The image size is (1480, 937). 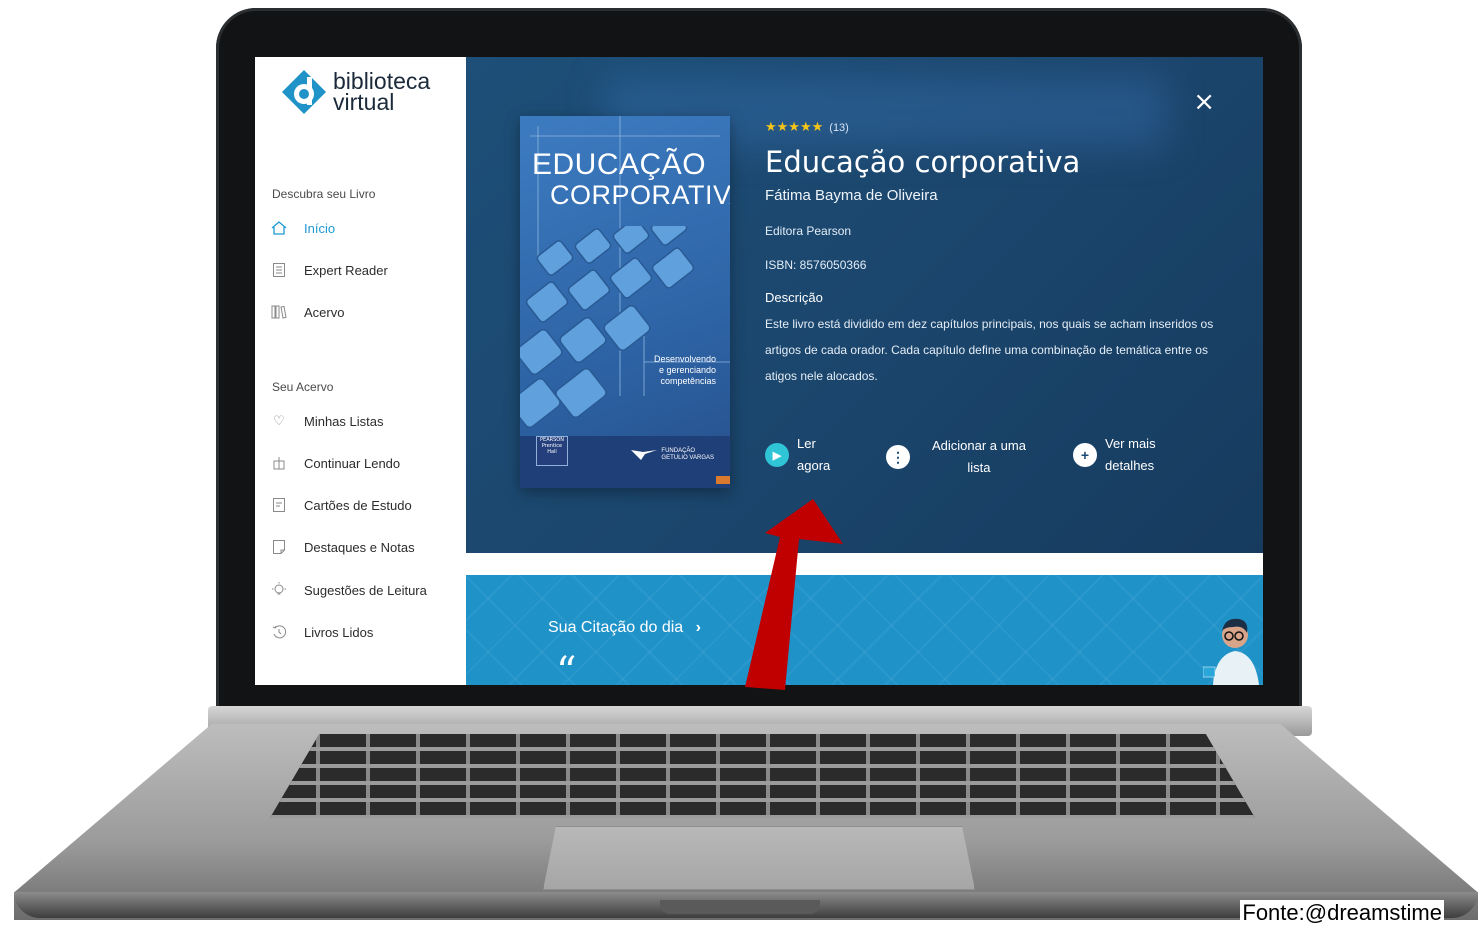 What do you see at coordinates (302, 228) in the screenshot?
I see `sidebar-item-inicio: Início` at bounding box center [302, 228].